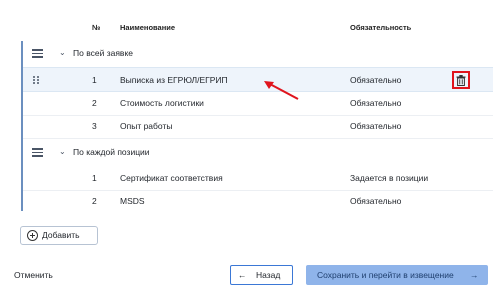 The height and width of the screenshot is (295, 500). I want to click on column-header-required: Обязательность, so click(381, 27).